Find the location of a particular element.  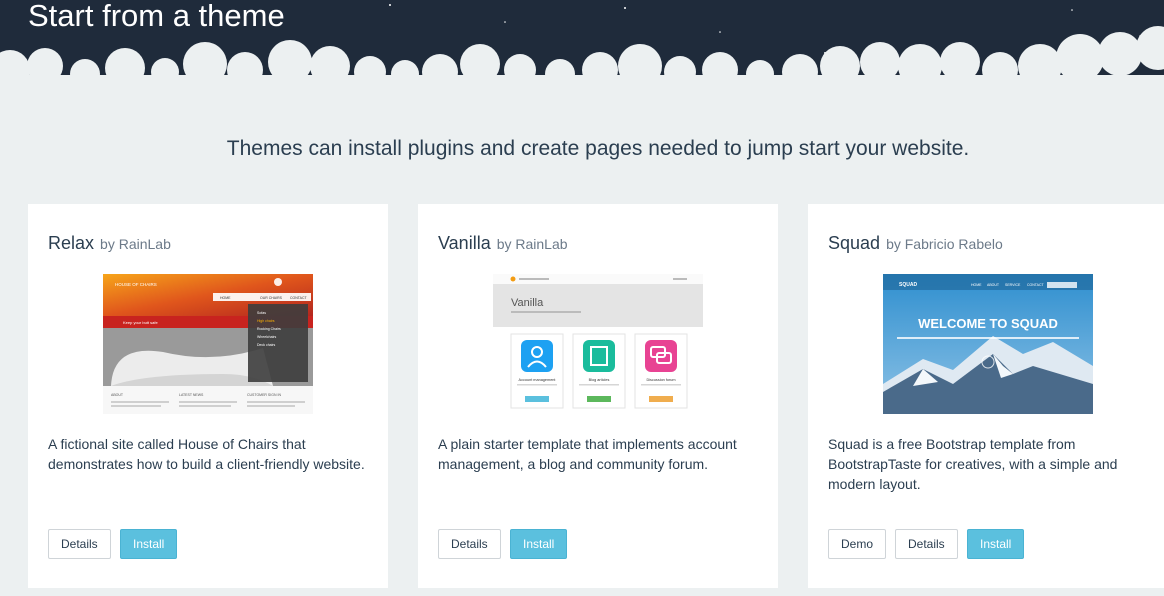

demo-button: Demo is located at coordinates (857, 544).